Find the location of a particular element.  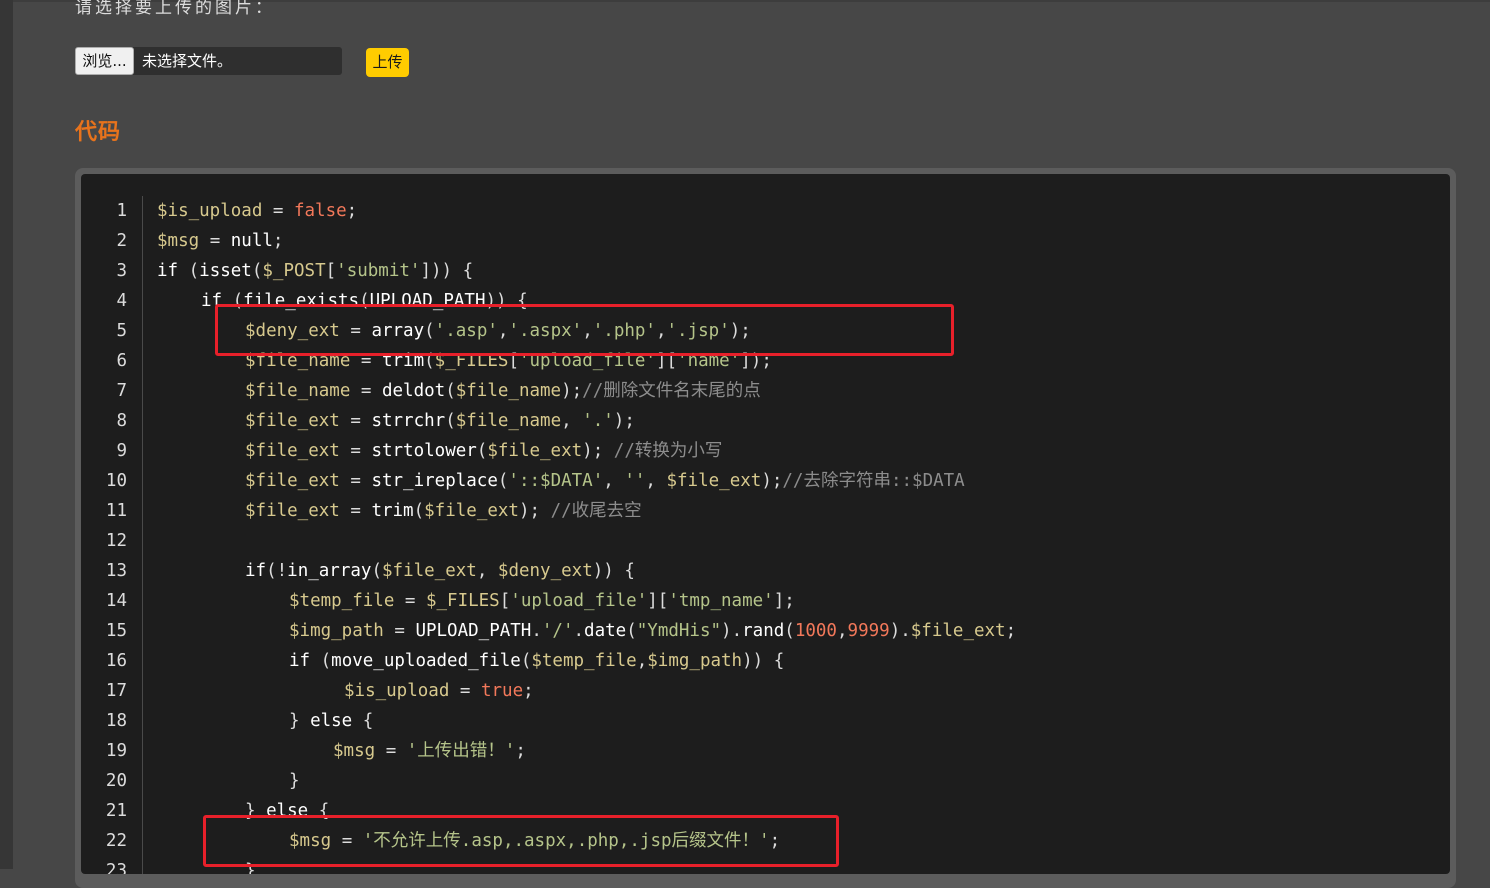

code-line: 20} is located at coordinates (765, 781).